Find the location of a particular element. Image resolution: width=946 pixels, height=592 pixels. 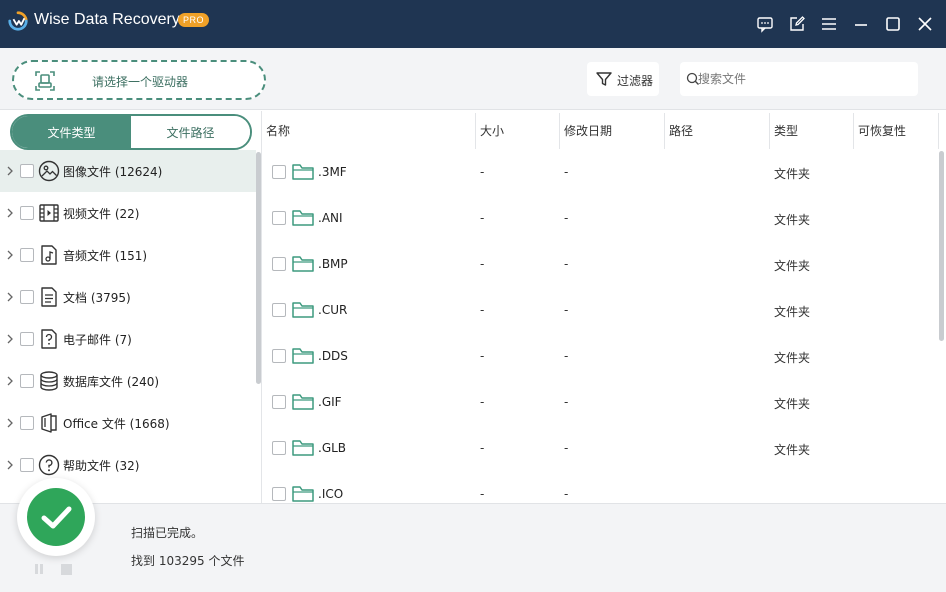

category-scrollbar is located at coordinates (258, 268).